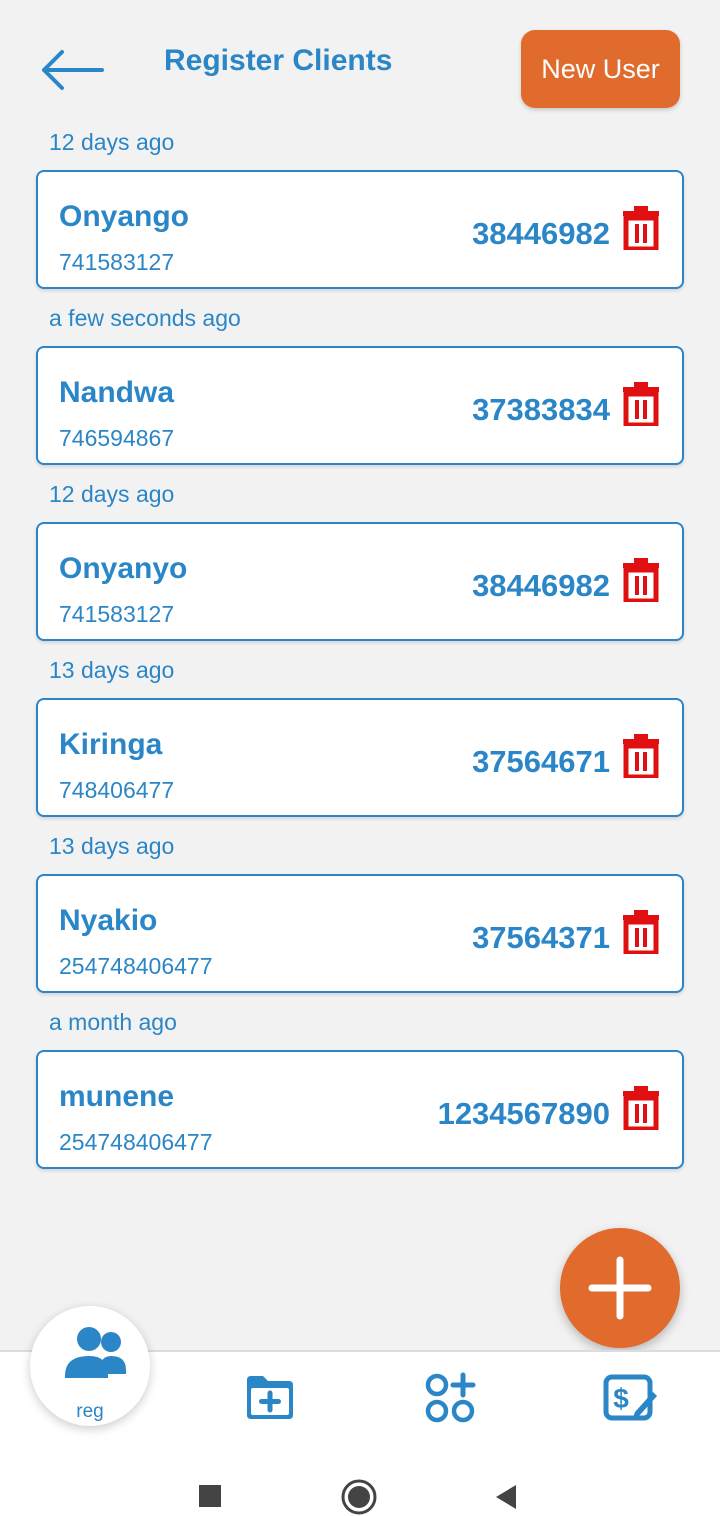 The height and width of the screenshot is (1516, 720). I want to click on nav-apps-add, so click(450, 1400).